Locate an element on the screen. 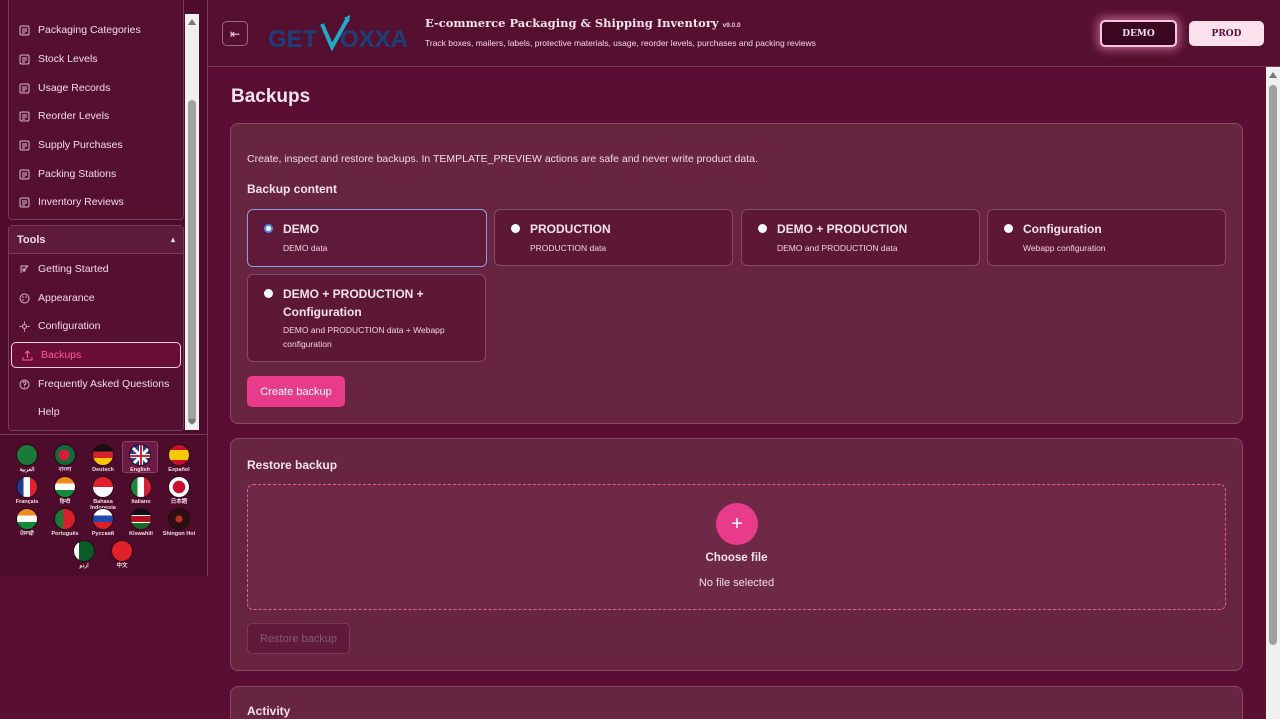 The image size is (1280, 719). flag-chinese: 中文 is located at coordinates (122, 554).